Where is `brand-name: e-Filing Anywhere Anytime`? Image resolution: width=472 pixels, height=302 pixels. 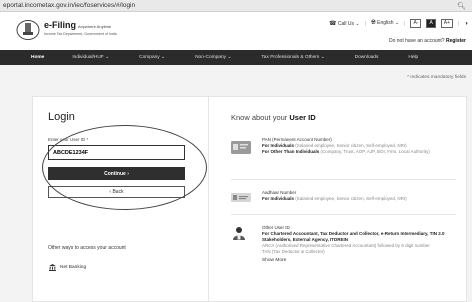 brand-name: e-Filing Anywhere Anytime is located at coordinates (78, 25).